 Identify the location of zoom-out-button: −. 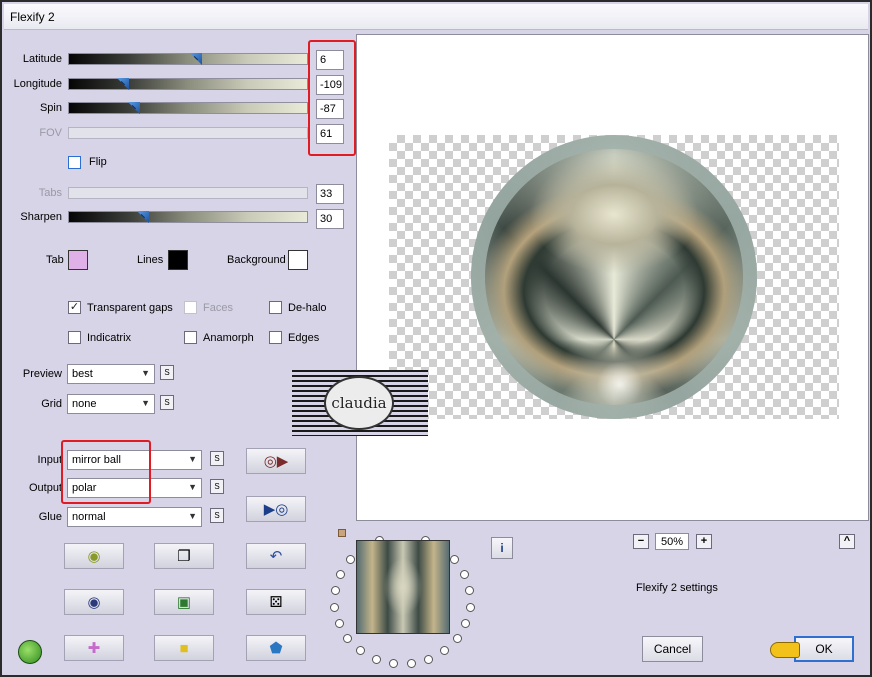
(641, 541).